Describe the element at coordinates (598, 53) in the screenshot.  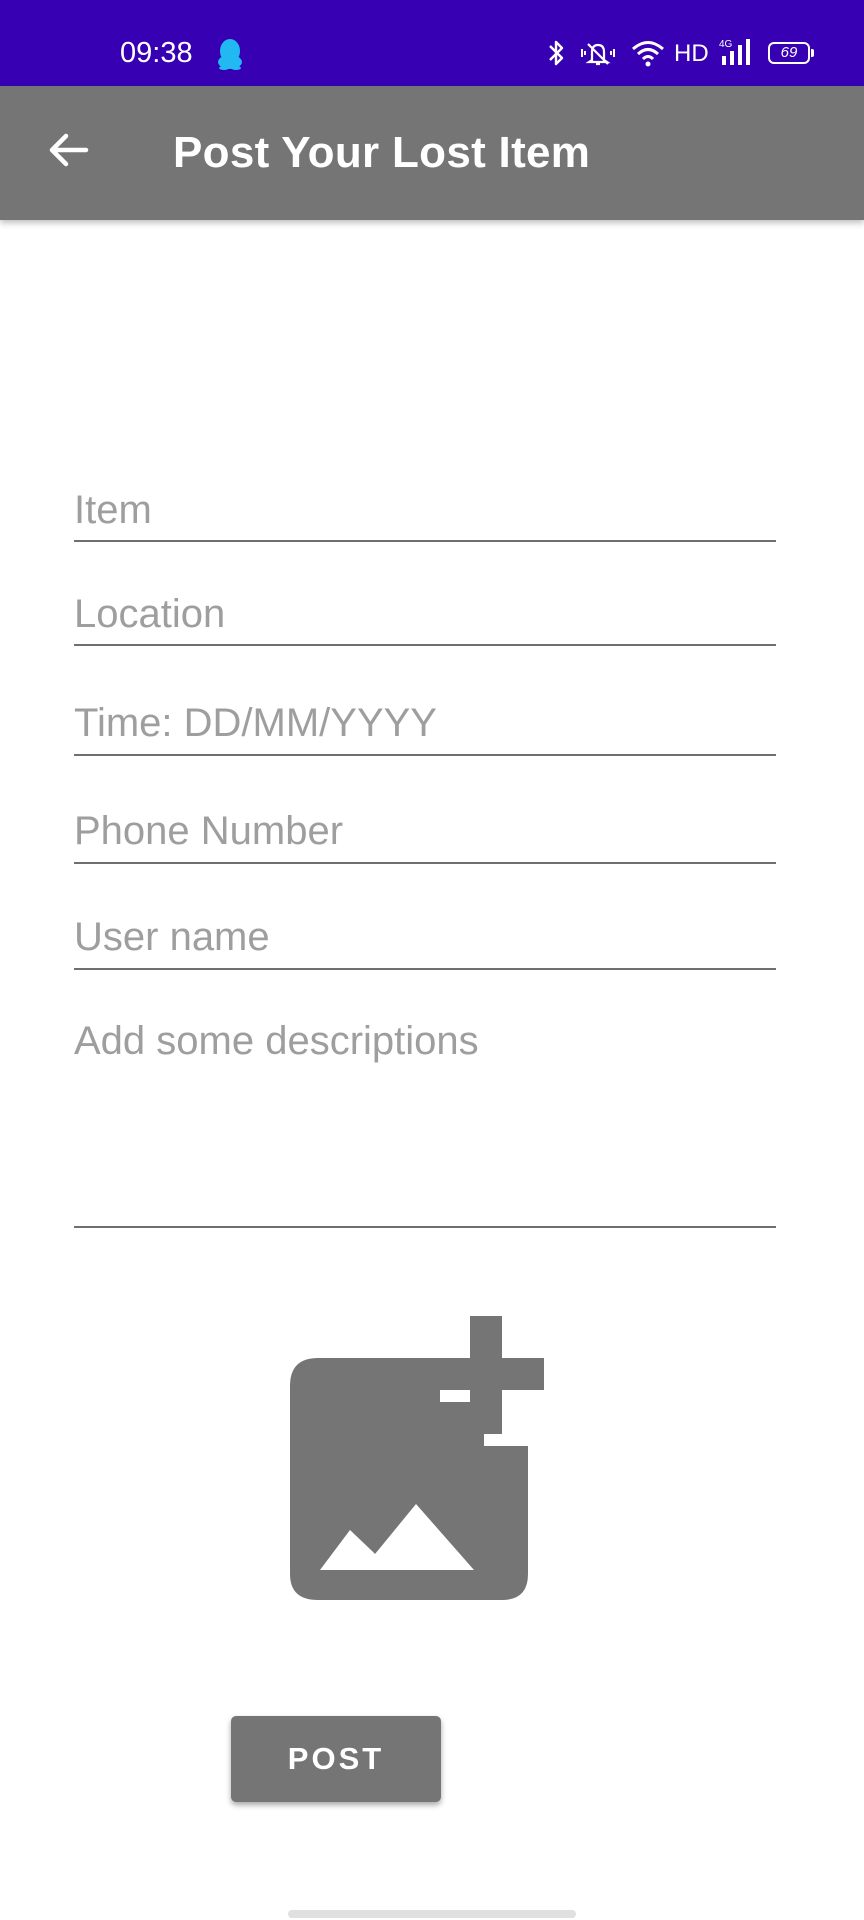
I see `mute-icon` at that location.